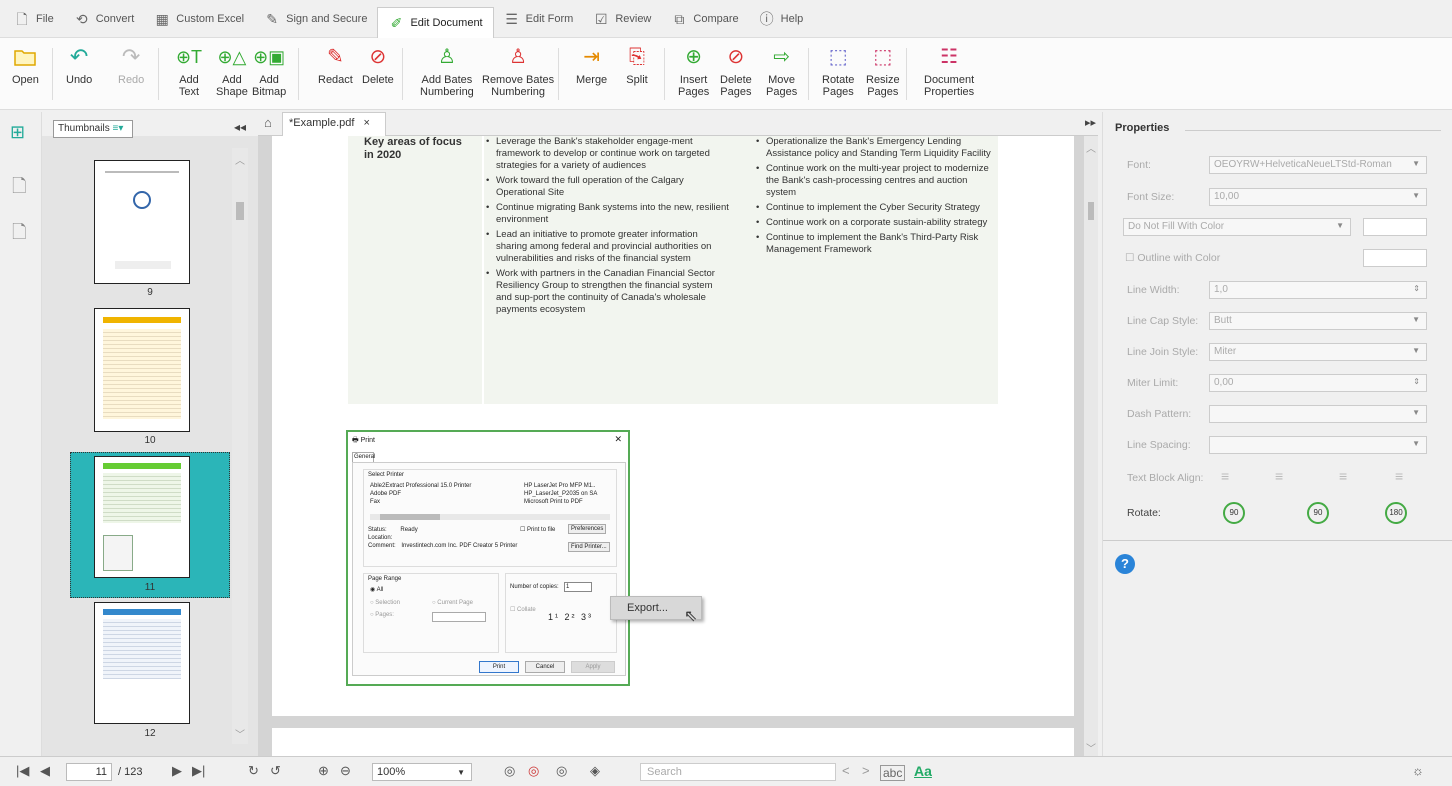 The image size is (1452, 786). I want to click on add-shape-button: ⊕△ Add Shape, so click(232, 71).